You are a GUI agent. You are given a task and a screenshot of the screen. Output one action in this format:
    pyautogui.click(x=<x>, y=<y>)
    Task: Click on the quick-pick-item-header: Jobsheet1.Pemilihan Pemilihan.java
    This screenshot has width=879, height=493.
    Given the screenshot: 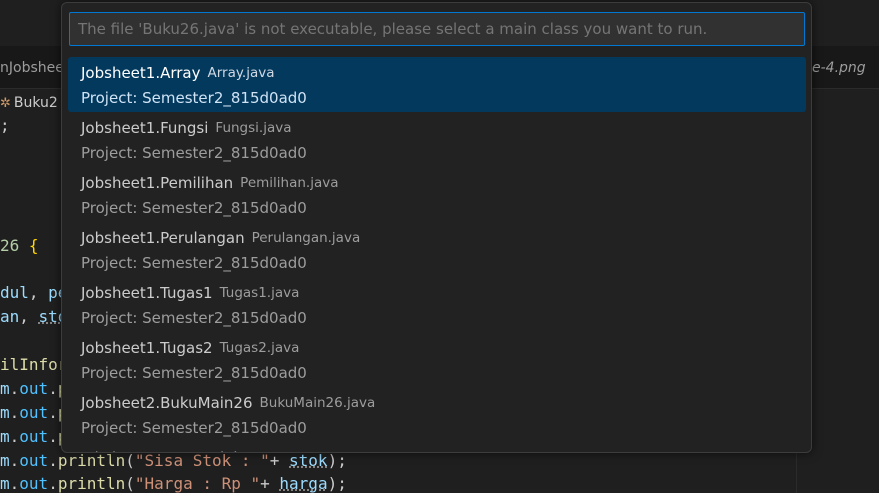 What is the action you would take?
    pyautogui.click(x=210, y=183)
    